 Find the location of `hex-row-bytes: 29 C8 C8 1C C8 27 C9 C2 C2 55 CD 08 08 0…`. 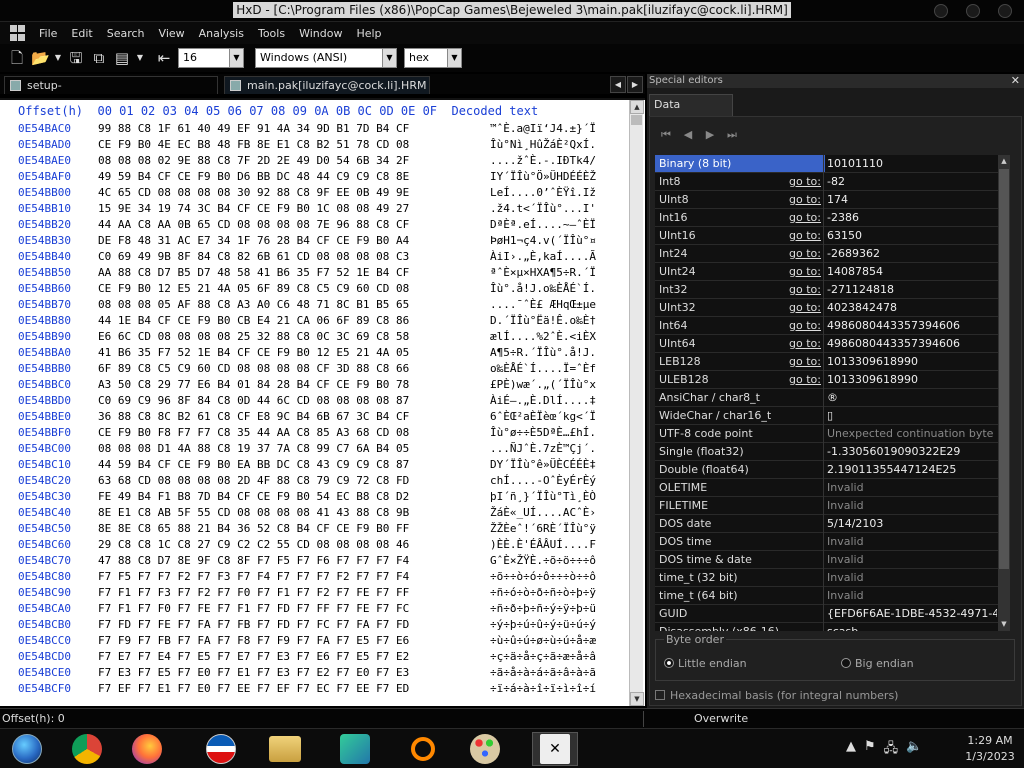

hex-row-bytes: 29 C8 C8 1C C8 27 C9 C2 C2 55 CD 08 08 0… is located at coordinates (253, 545).